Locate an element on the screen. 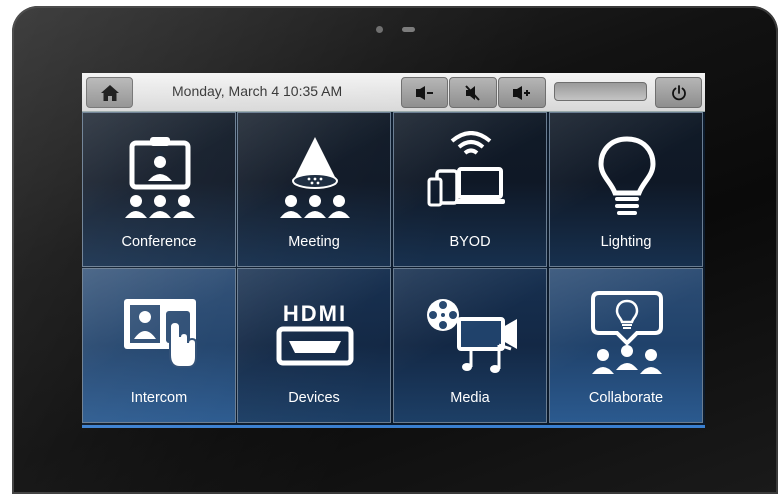 This screenshot has height=494, width=778. camera-lens is located at coordinates (379, 29).